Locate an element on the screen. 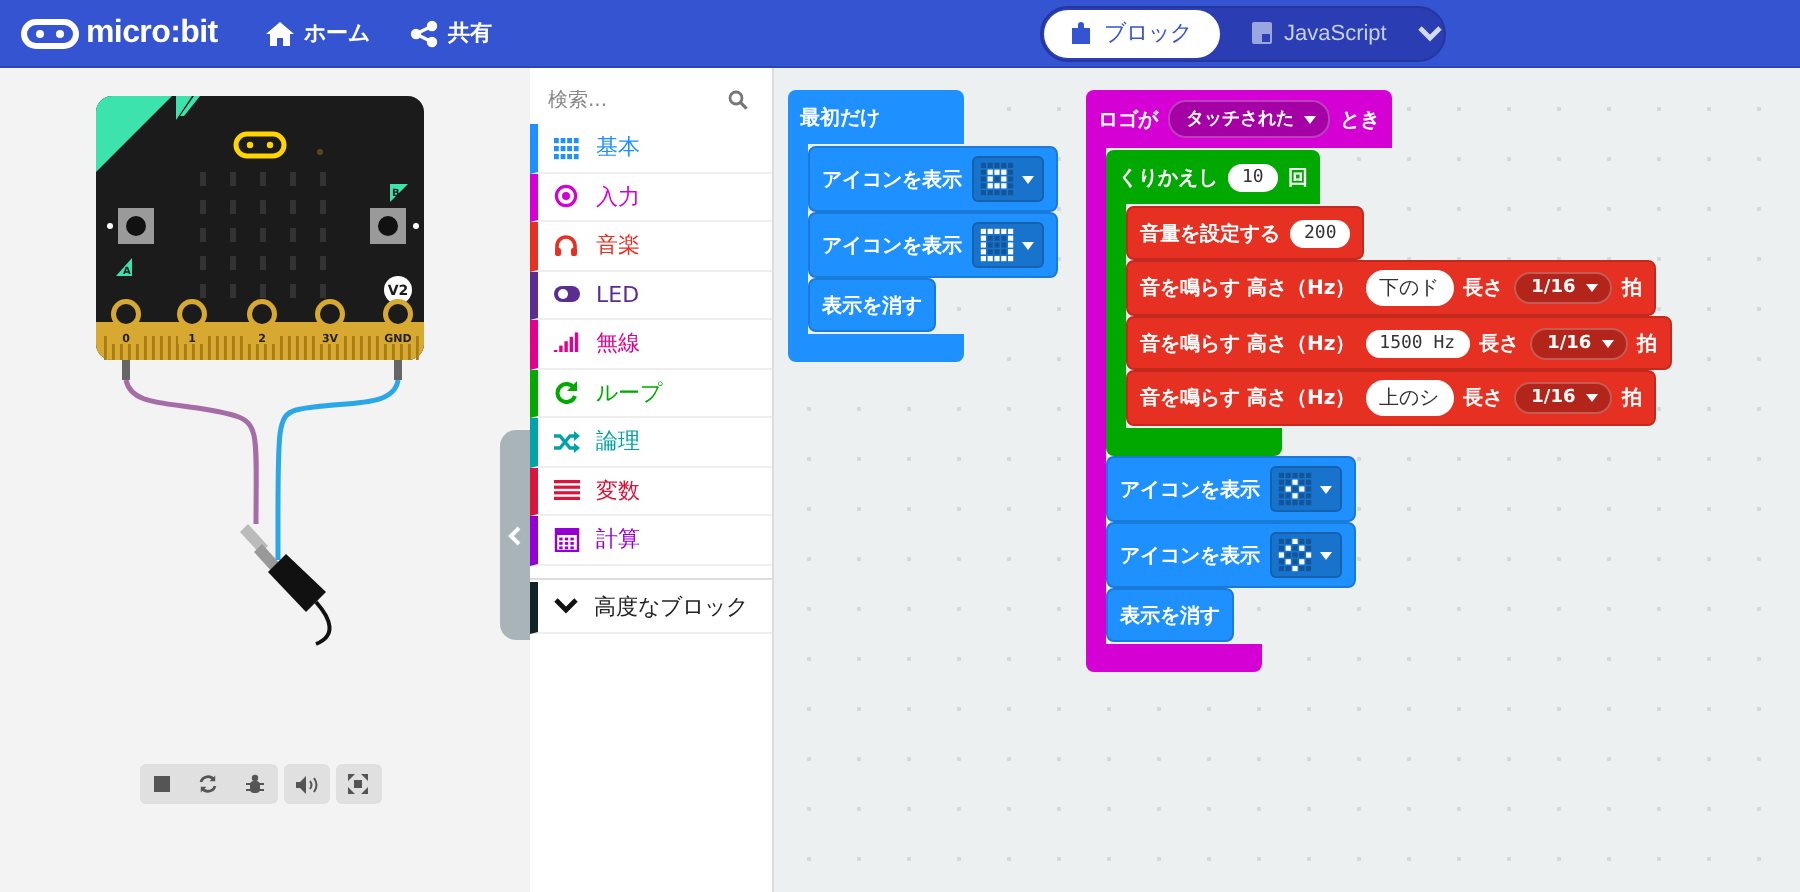  collapse-handle is located at coordinates (515, 535).